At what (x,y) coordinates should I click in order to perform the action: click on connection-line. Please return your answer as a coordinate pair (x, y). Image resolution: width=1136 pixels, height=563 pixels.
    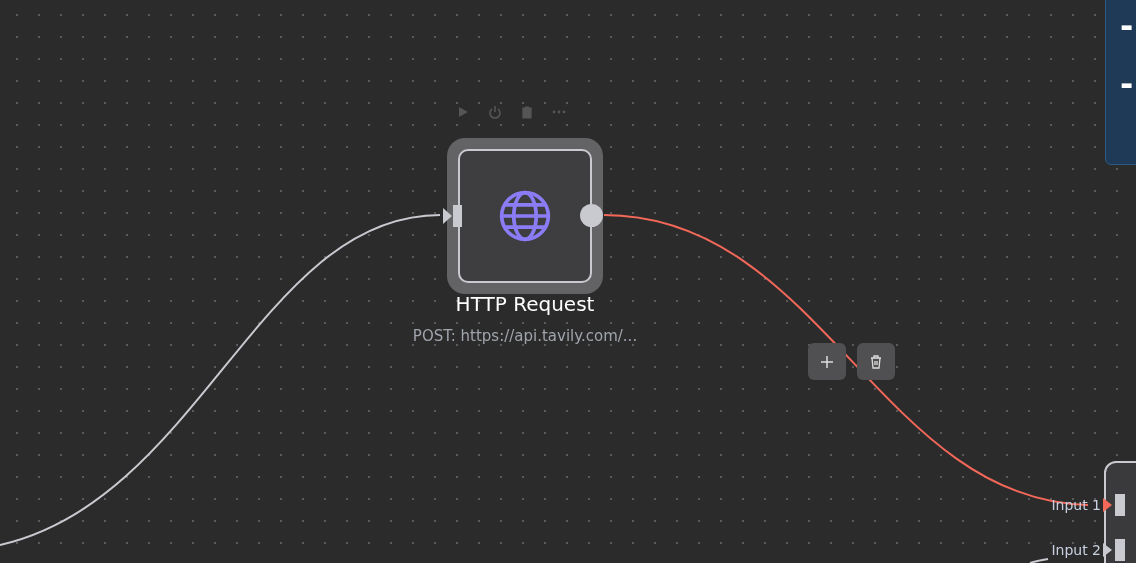
    Looking at the image, I should click on (1039, 560).